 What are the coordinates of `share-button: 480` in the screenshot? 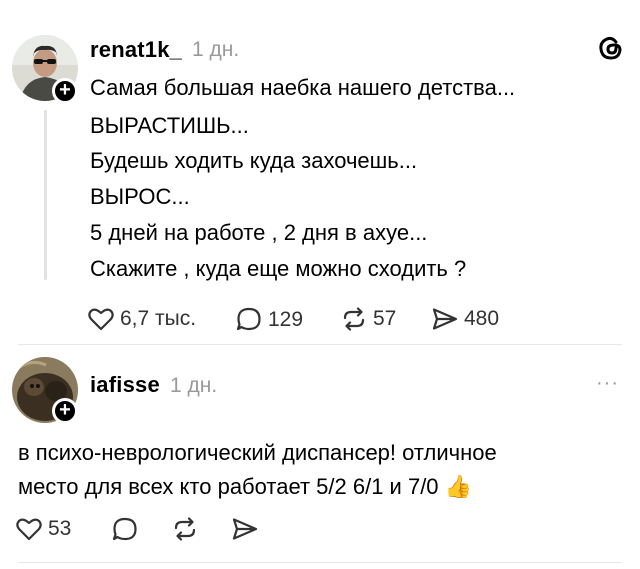 It's located at (465, 319).